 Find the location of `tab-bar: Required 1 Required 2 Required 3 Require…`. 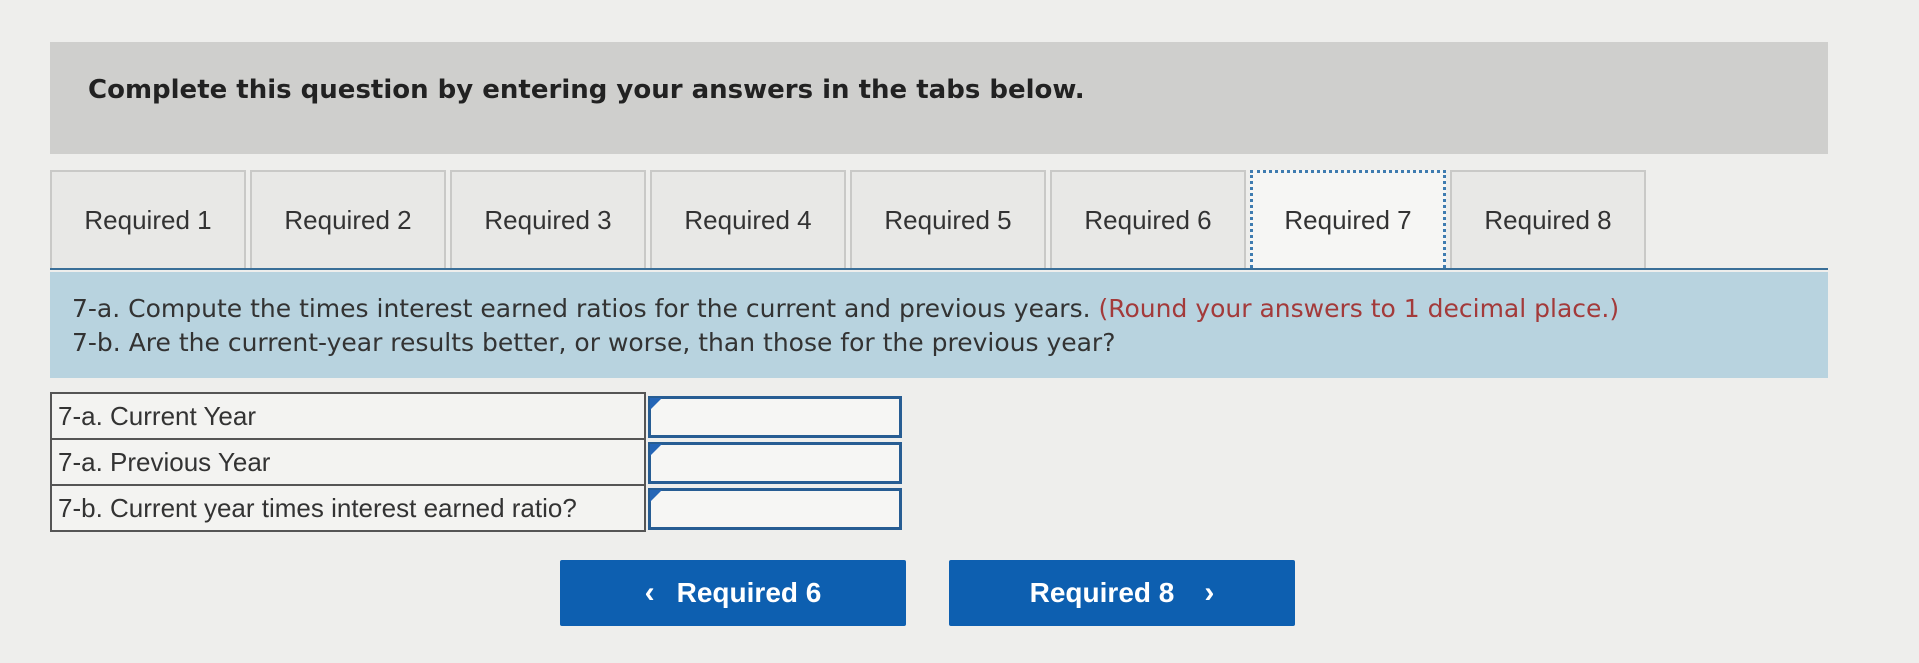

tab-bar: Required 1 Required 2 Required 3 Require… is located at coordinates (939, 220).